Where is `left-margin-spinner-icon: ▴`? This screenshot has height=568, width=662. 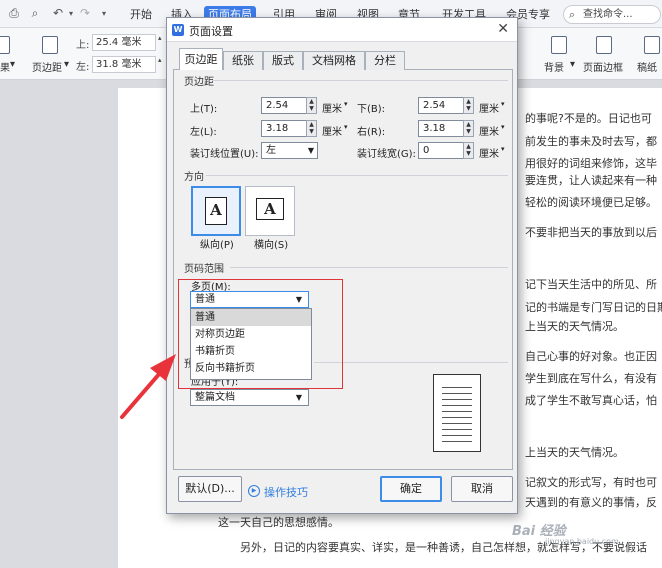
left-margin-spinner-icon: ▴ is located at coordinates (160, 60).